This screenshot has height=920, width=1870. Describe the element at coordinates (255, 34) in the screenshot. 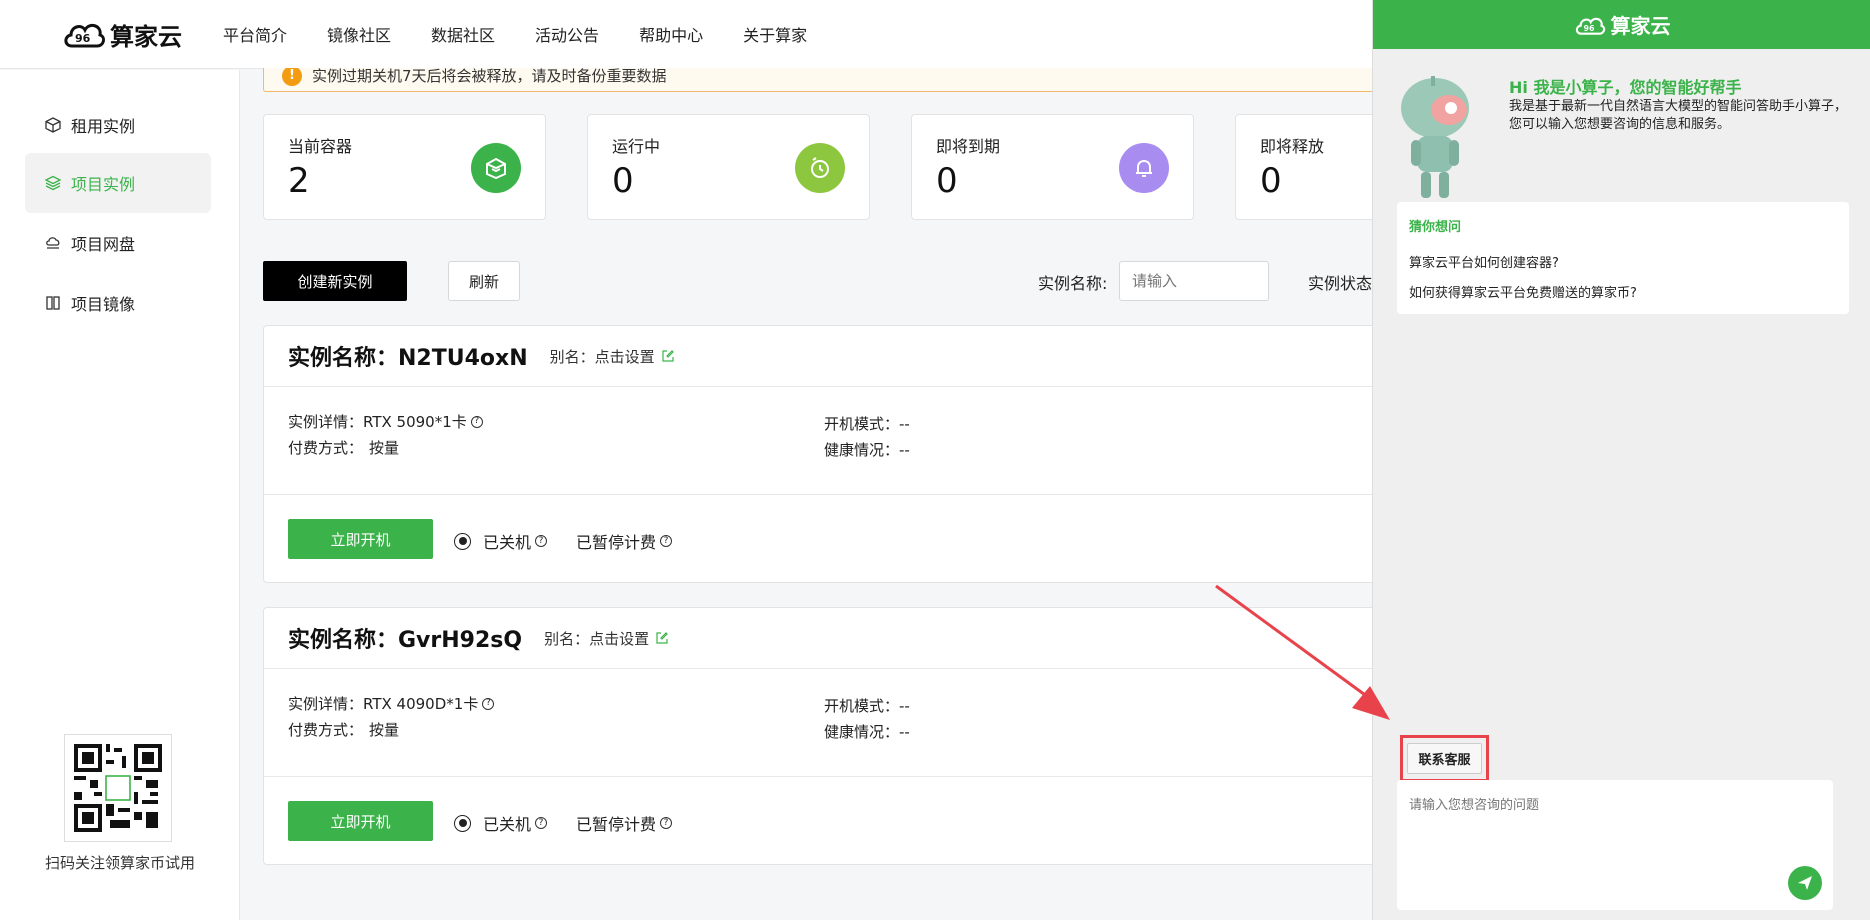

I see `nav-platform-intro: 平台简介` at that location.